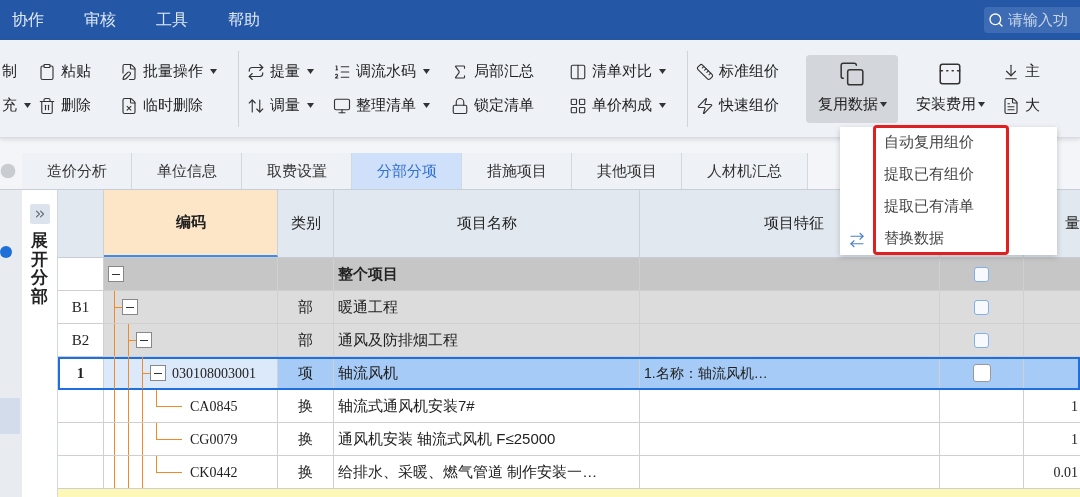 Image resolution: width=1080 pixels, height=497 pixels. I want to click on toolbar-button: 删除, so click(79, 105).